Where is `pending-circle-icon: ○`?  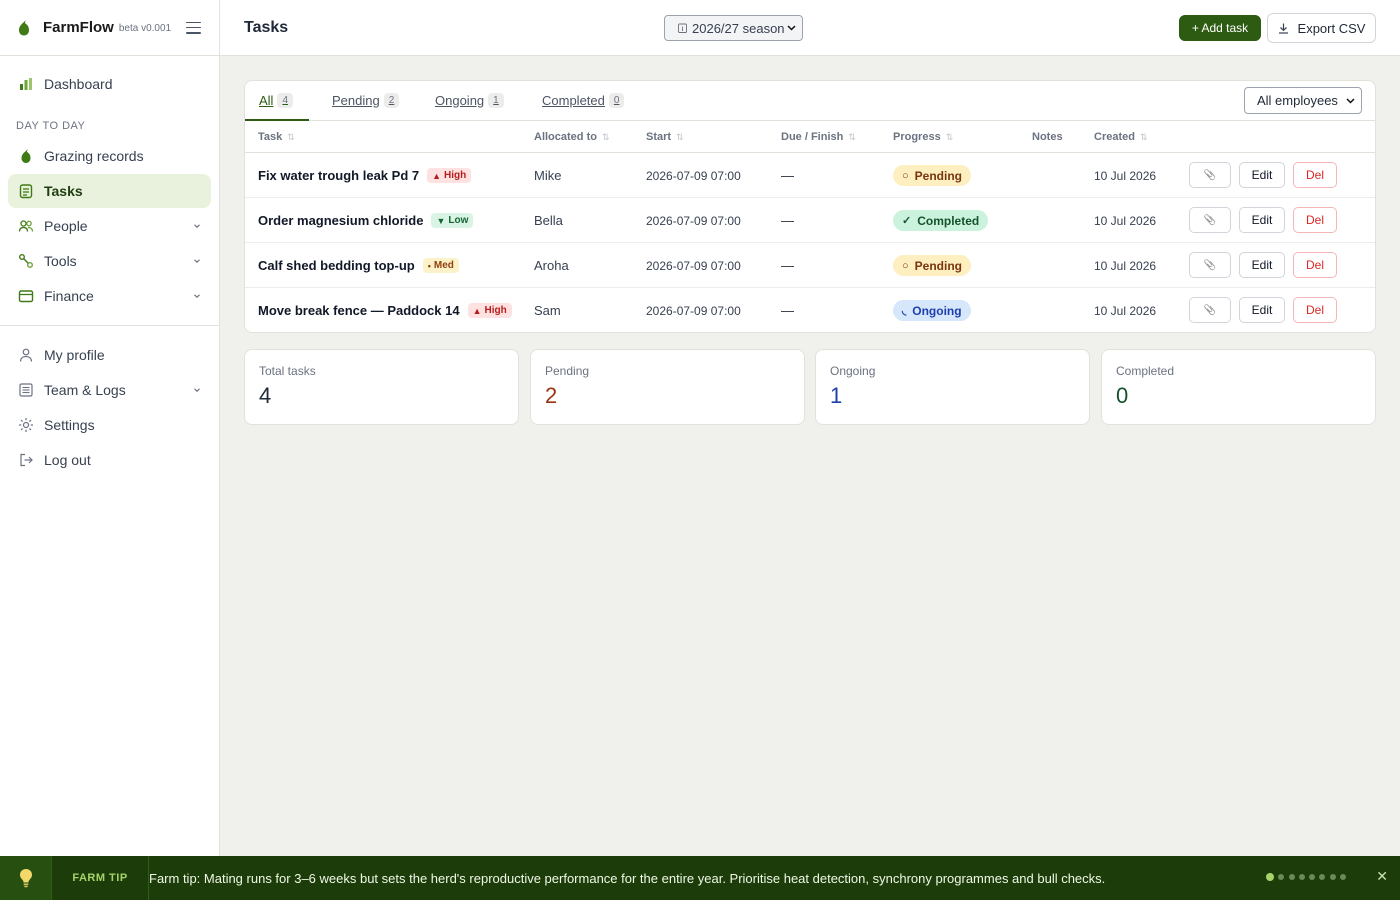
pending-circle-icon: ○ is located at coordinates (905, 265).